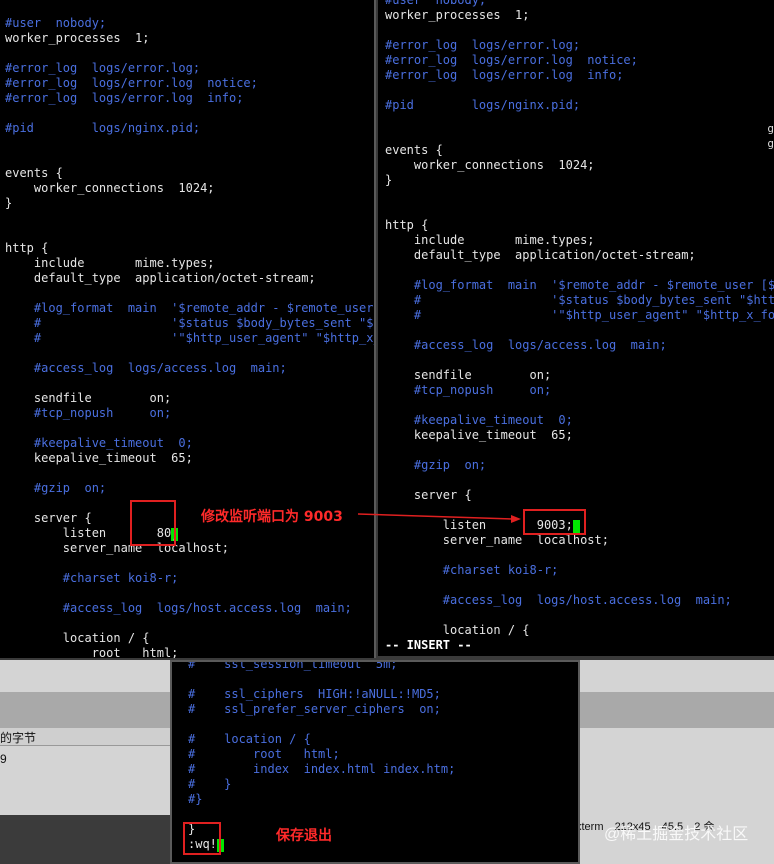  What do you see at coordinates (322, 769) in the screenshot?
I see `code-line: # index index.html index.htm;` at bounding box center [322, 769].